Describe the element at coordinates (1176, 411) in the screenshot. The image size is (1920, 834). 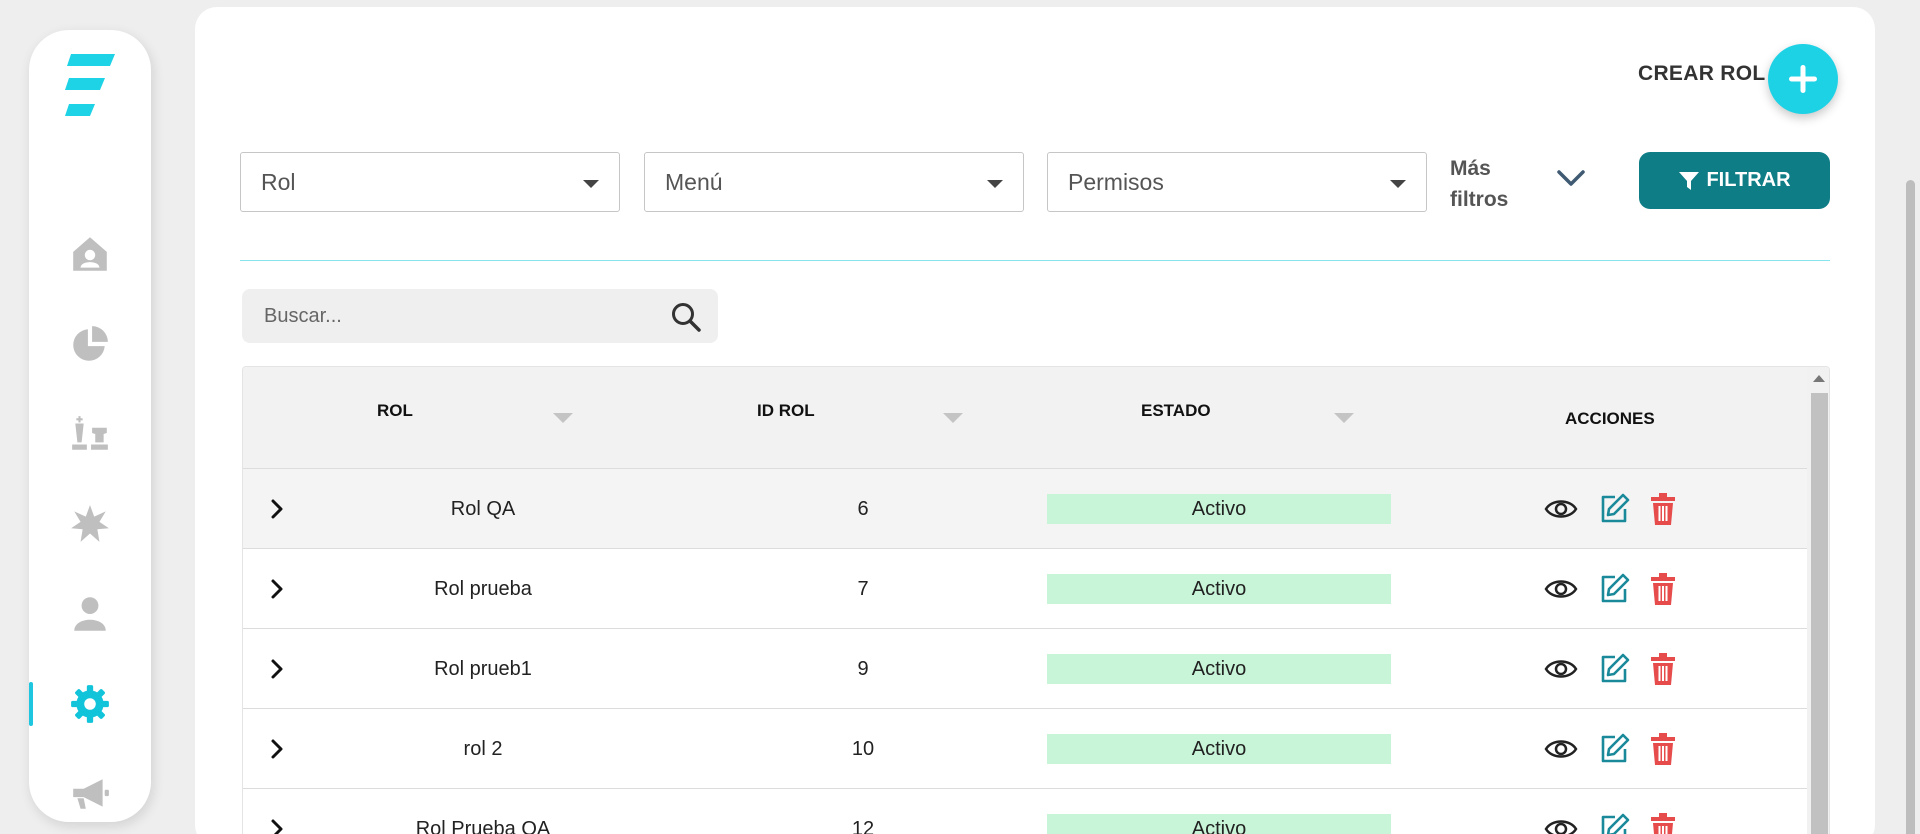
I see `column-header-estado: ESTADO` at that location.